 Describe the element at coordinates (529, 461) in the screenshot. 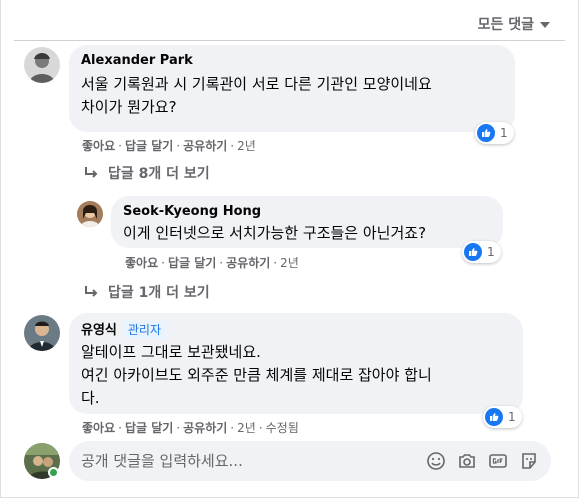

I see `sticker-icon` at that location.